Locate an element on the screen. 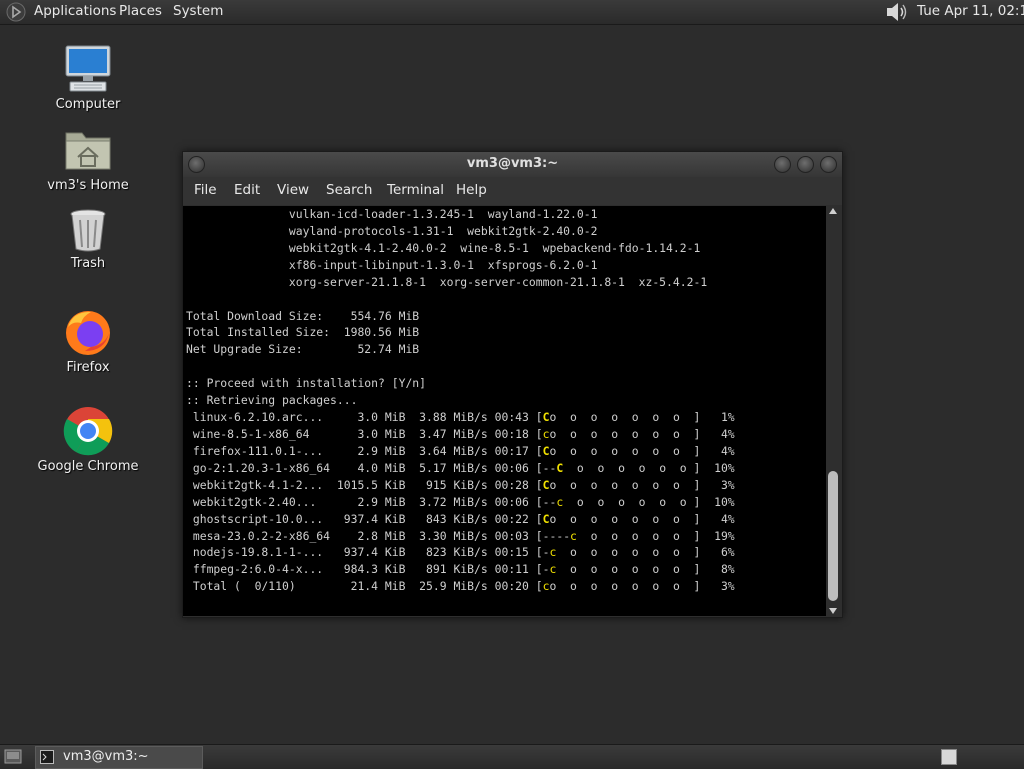 The width and height of the screenshot is (1024, 769). taskbar-button-label: vm3@vm3:~ is located at coordinates (106, 756).